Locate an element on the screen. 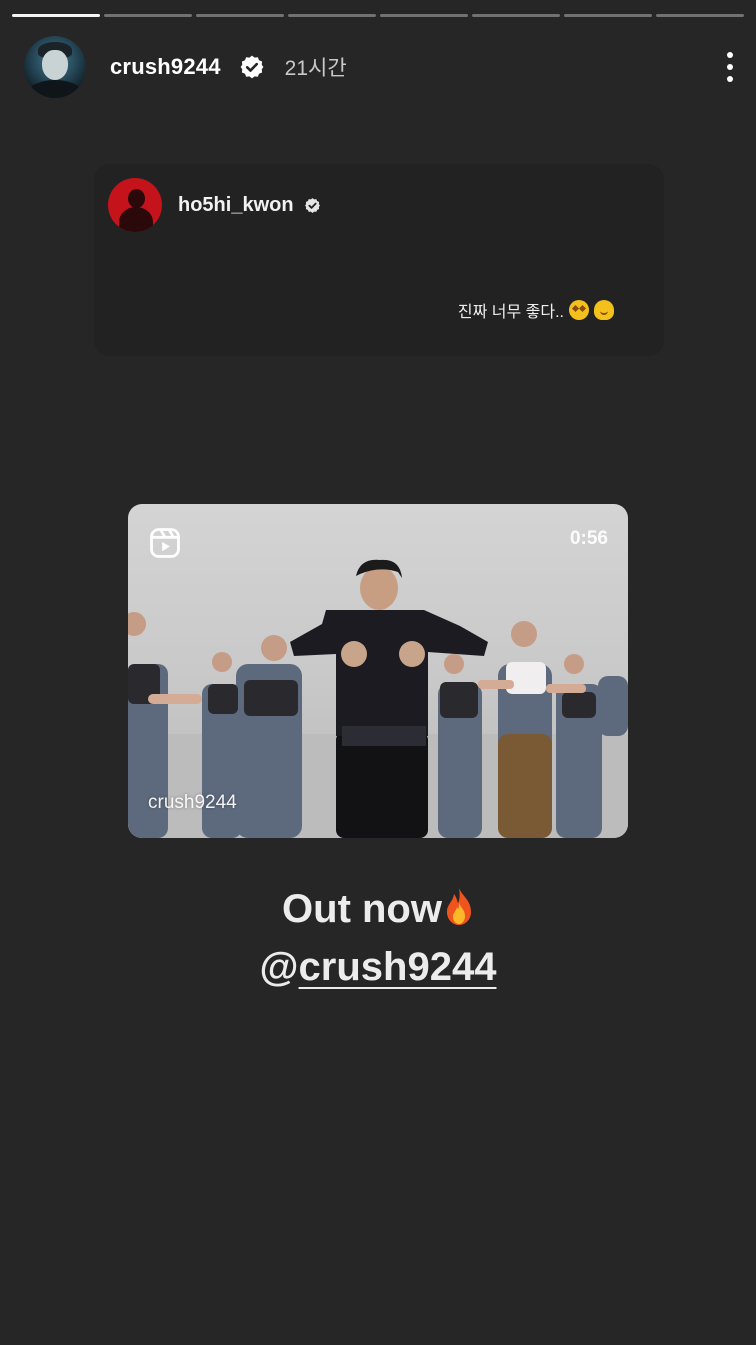 The height and width of the screenshot is (1345, 756). comment-text-body: 진짜 너무 좋다.. is located at coordinates (510, 312).